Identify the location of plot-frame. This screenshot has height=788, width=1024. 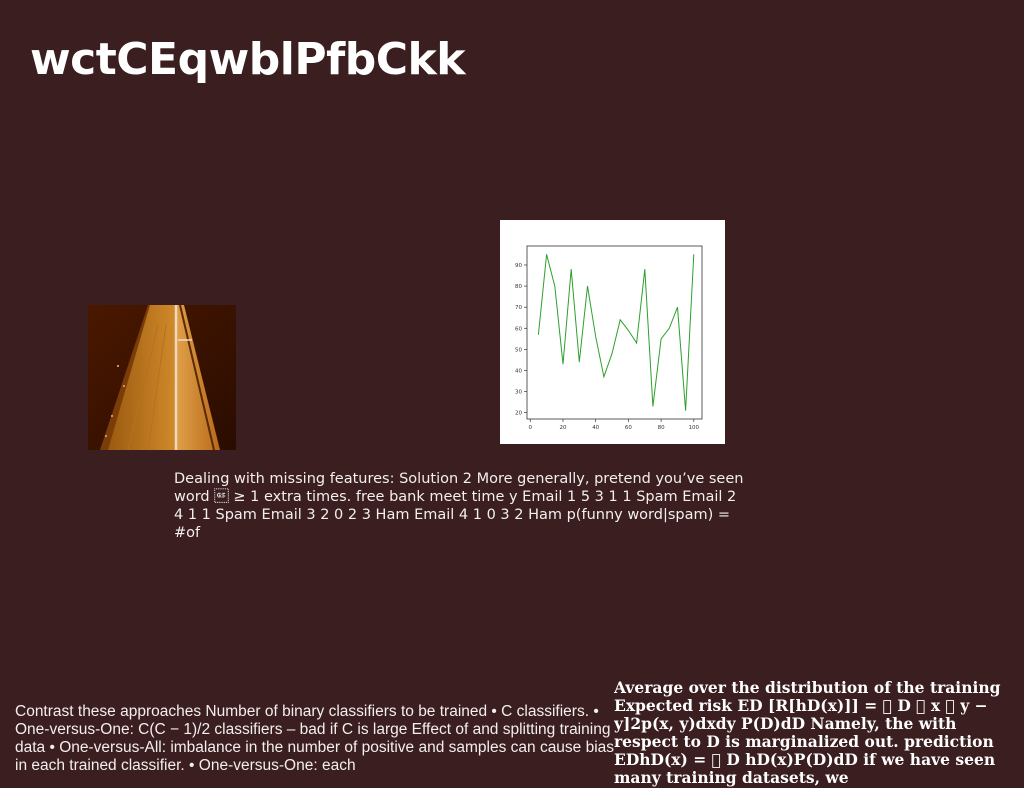
(614, 332).